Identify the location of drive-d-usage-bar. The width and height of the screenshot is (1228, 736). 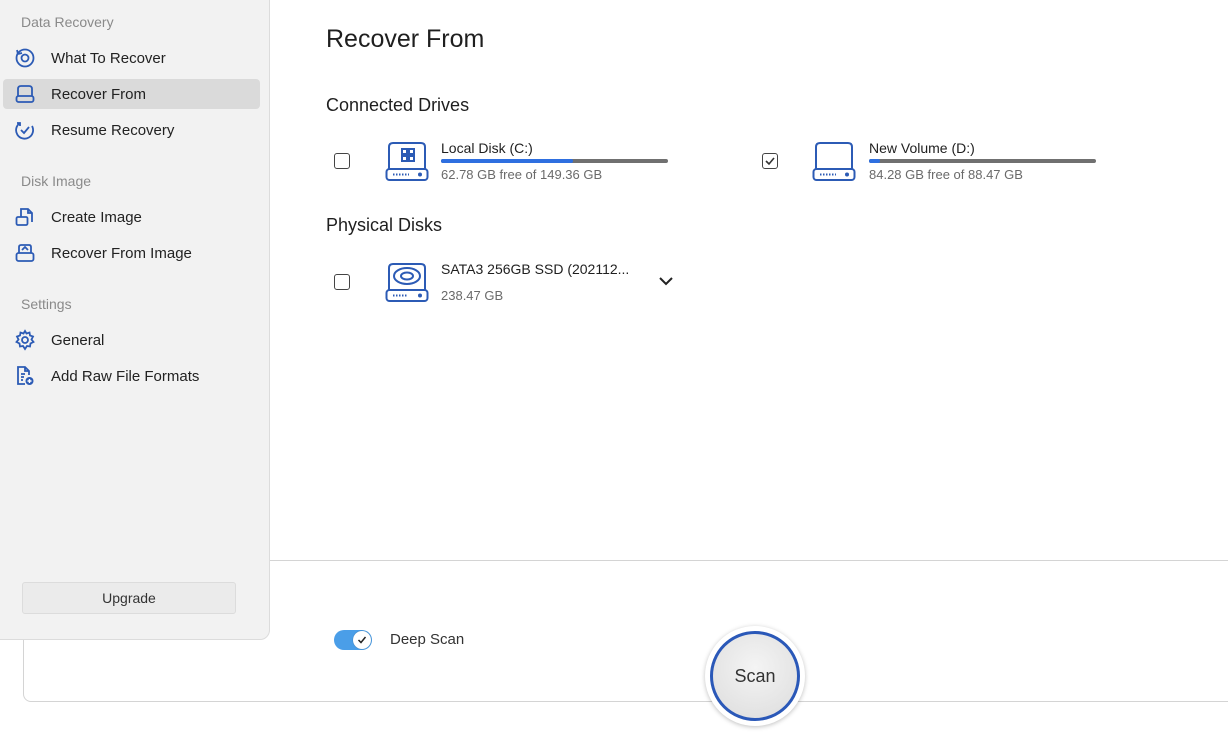
(982, 161).